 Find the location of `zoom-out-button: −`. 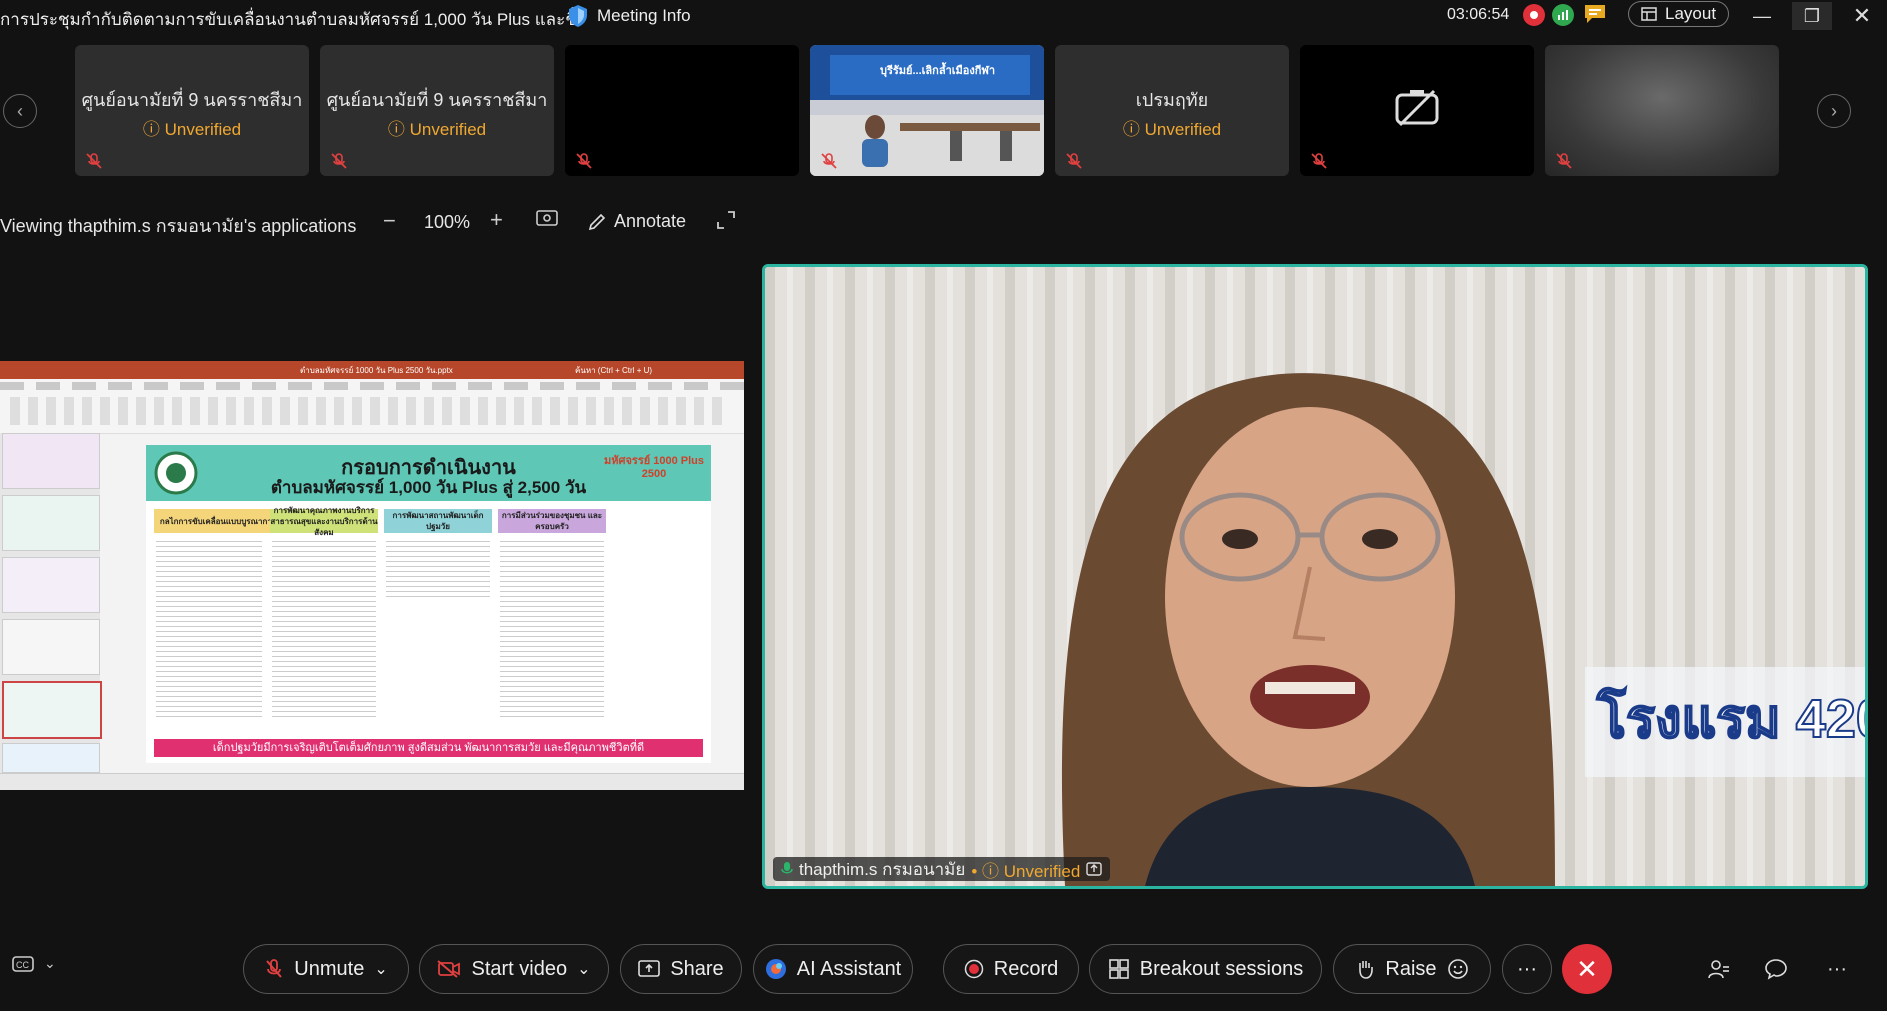

zoom-out-button: − is located at coordinates (389, 221).